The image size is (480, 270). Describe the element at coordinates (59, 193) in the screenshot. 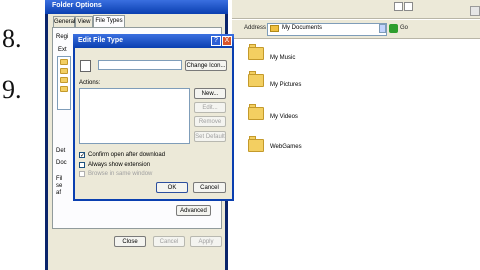

I see `description-line-3: af` at that location.